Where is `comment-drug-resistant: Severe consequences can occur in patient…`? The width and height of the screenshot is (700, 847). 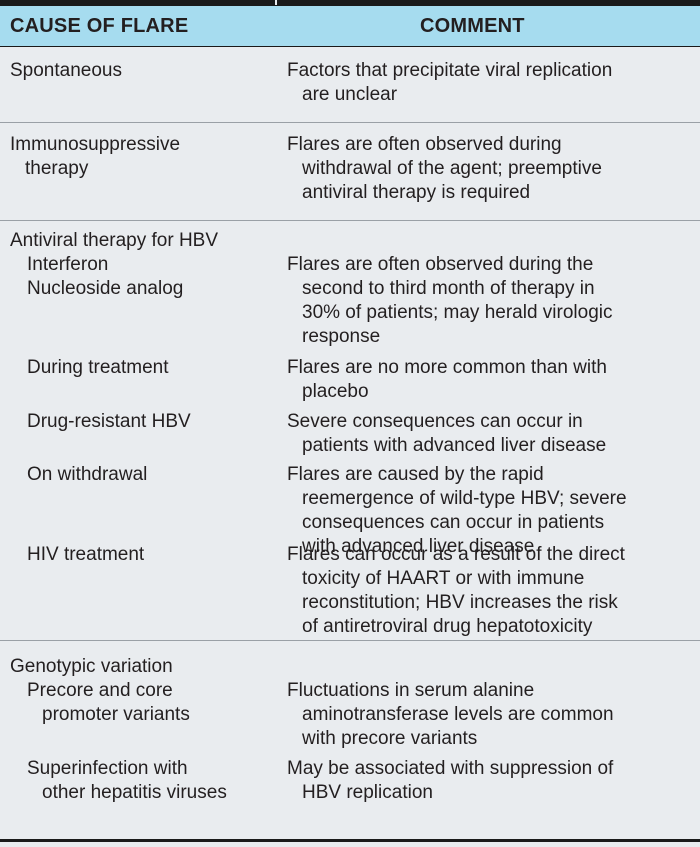
comment-drug-resistant: Severe consequences can occur in patient… is located at coordinates (446, 434).